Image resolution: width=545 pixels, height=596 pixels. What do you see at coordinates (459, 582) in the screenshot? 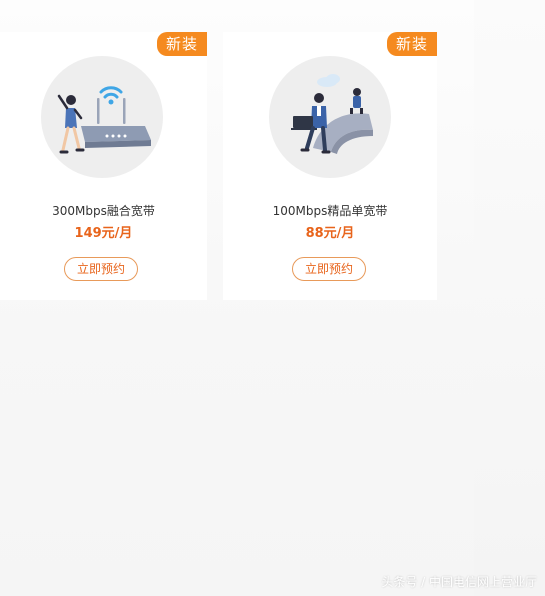
I see `watermark: 头条号 / 中国电信网上营业厅` at bounding box center [459, 582].